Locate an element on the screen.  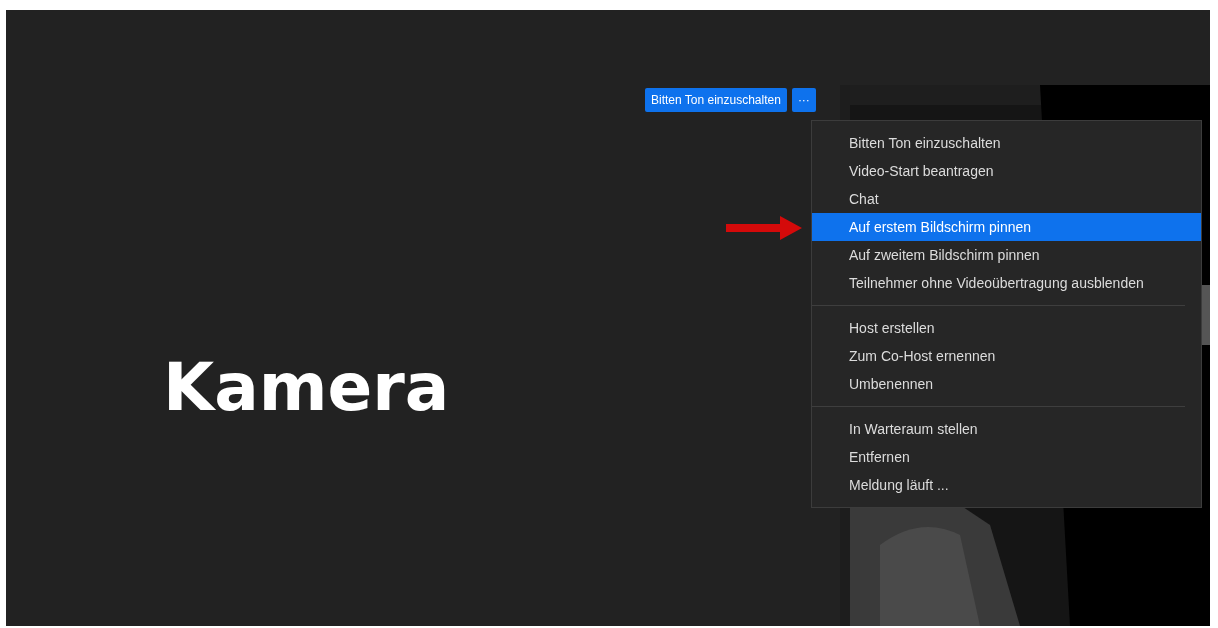
participant-name: Kamera is located at coordinates (306, 388).